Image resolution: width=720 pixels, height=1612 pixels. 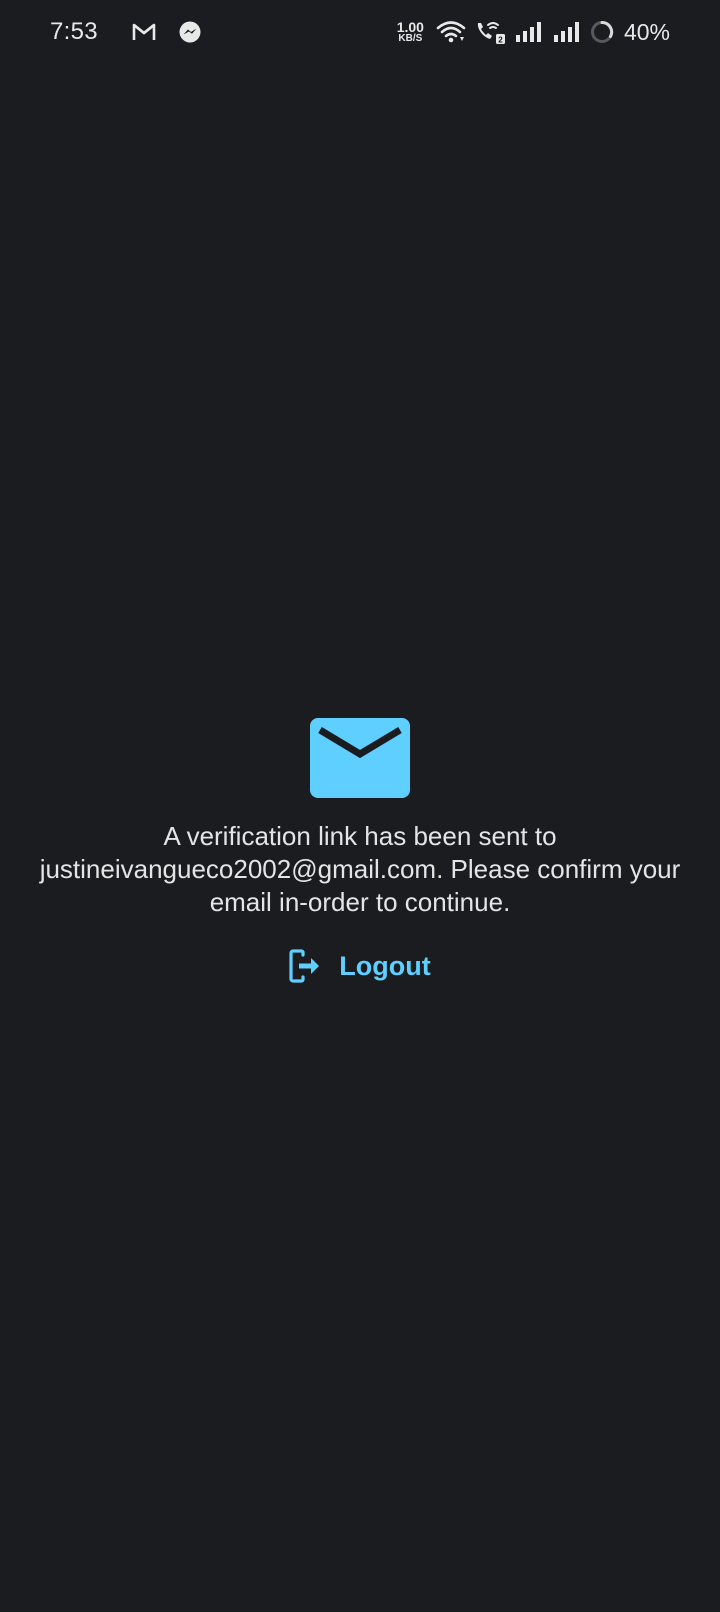 What do you see at coordinates (360, 32) in the screenshot?
I see `status-bar: 7:53 1.00 KB/S 2 40%` at bounding box center [360, 32].